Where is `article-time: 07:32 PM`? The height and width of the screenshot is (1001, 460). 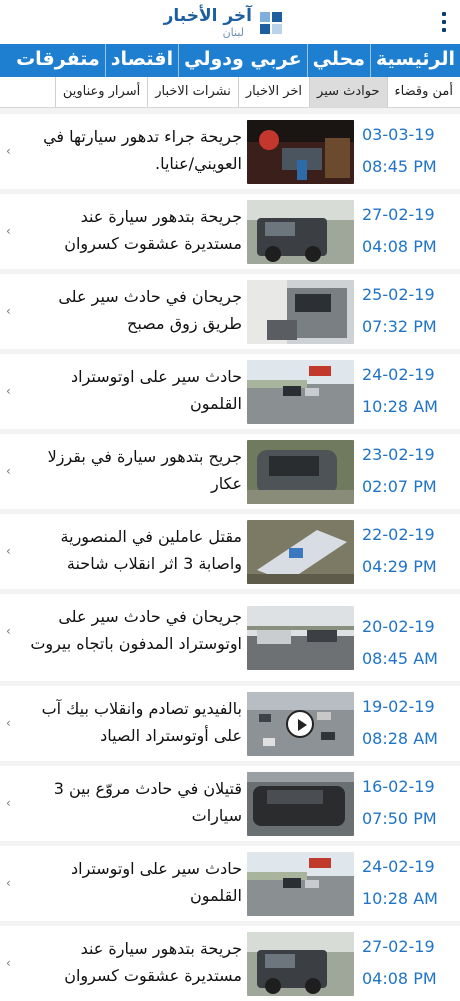 article-time: 07:32 PM is located at coordinates (399, 326).